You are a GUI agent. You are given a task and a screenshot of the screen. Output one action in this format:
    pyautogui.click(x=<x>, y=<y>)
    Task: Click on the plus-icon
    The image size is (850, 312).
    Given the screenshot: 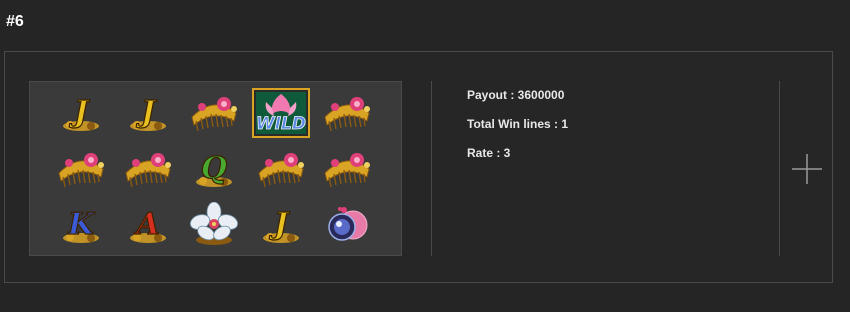 What is the action you would take?
    pyautogui.click(x=807, y=169)
    